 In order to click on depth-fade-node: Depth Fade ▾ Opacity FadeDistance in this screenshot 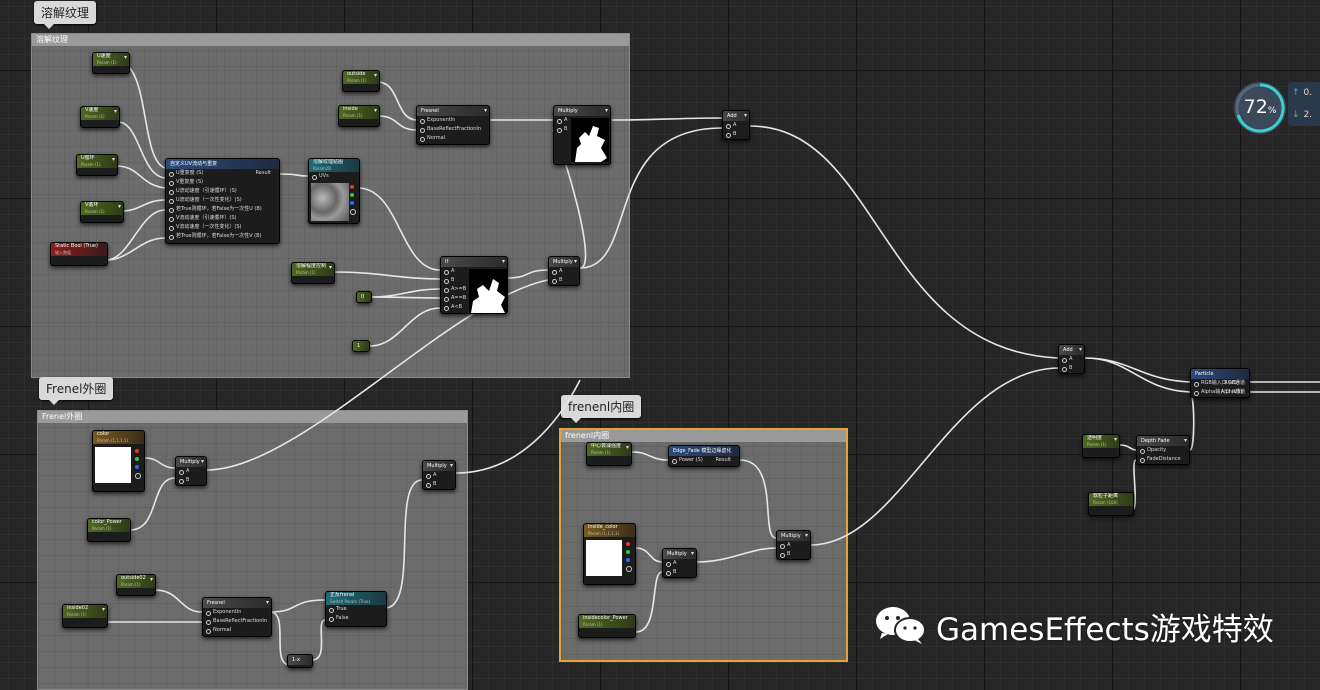, I will do `click(1163, 450)`.